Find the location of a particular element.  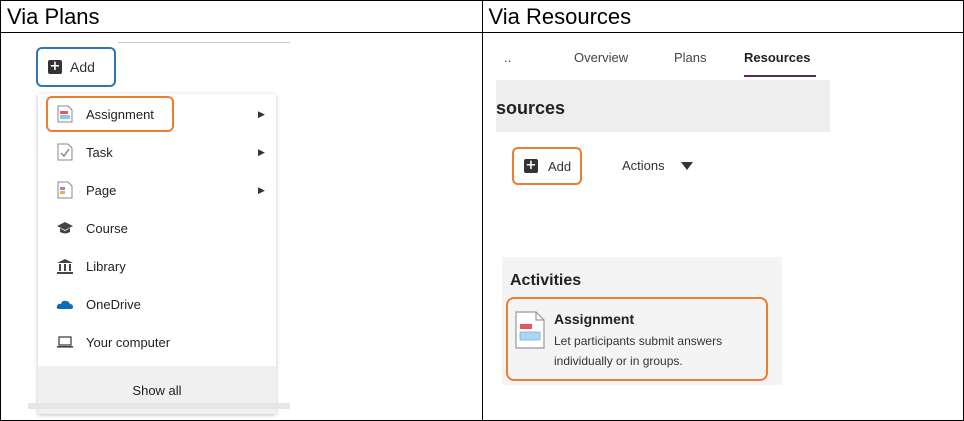

assignment-title: Assignment is located at coordinates (594, 319).